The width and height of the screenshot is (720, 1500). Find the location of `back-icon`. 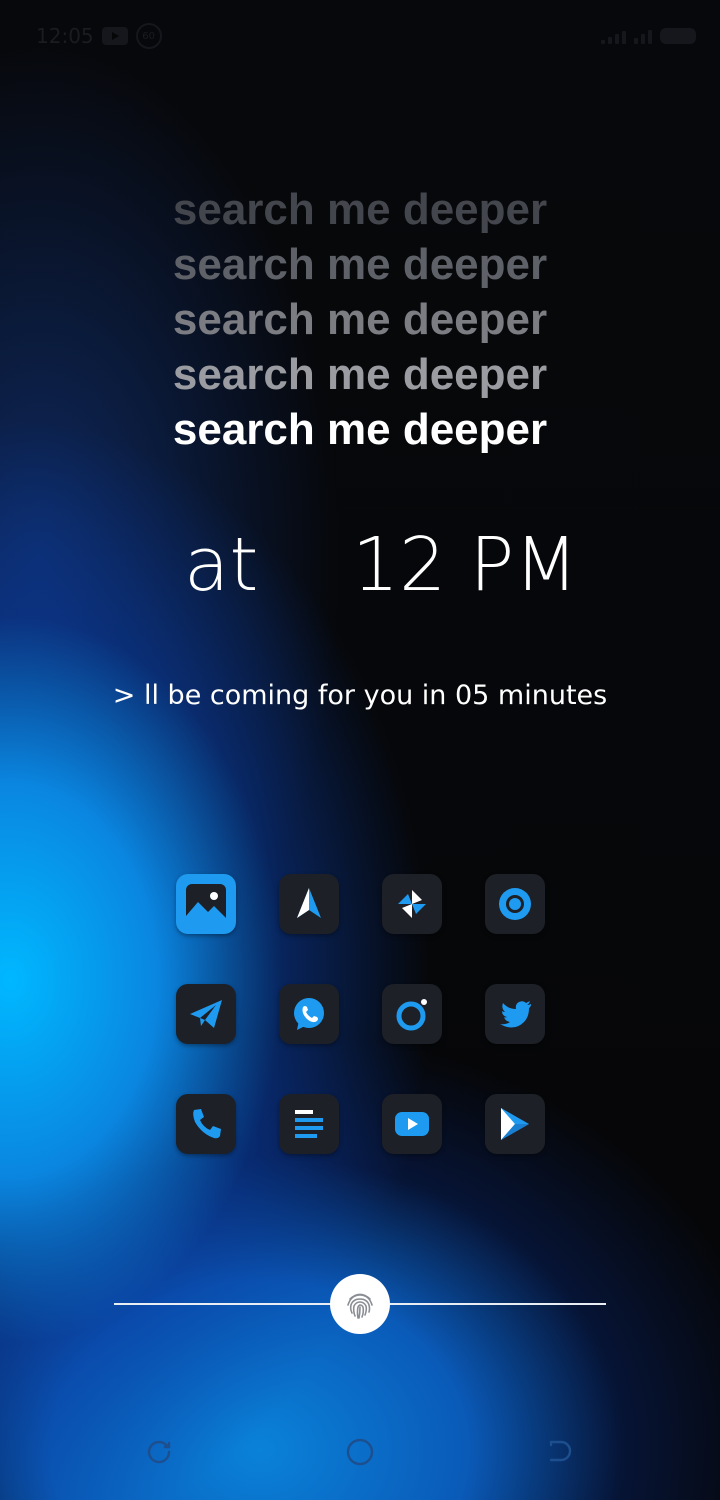

back-icon is located at coordinates (560, 1451).